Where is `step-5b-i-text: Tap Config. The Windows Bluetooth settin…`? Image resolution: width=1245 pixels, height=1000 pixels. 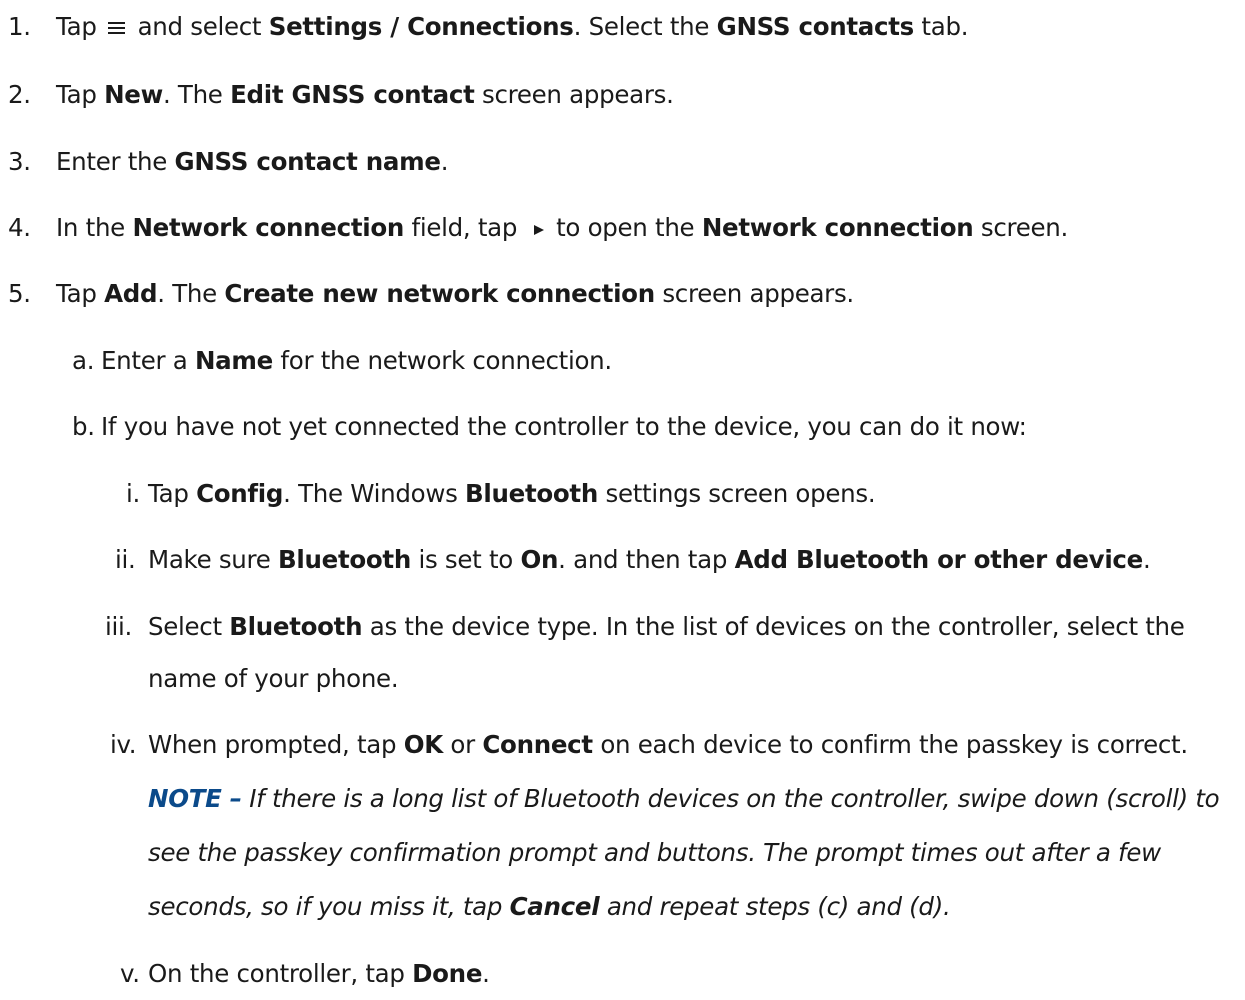
step-5b-i-text: Tap Config. The Windows Bluetooth settin… is located at coordinates (512, 493).